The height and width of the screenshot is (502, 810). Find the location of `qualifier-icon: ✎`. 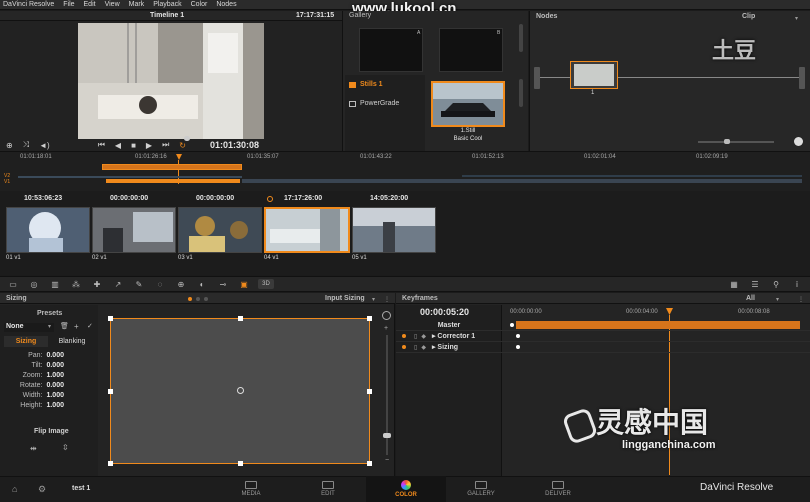

qualifier-icon: ✎ is located at coordinates (139, 284).